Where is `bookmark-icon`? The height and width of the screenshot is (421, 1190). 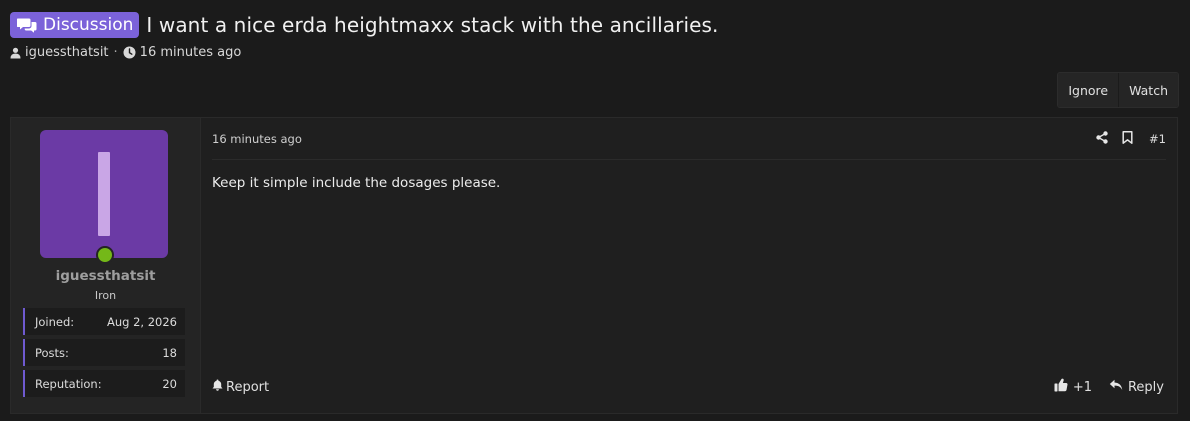 bookmark-icon is located at coordinates (1127, 138).